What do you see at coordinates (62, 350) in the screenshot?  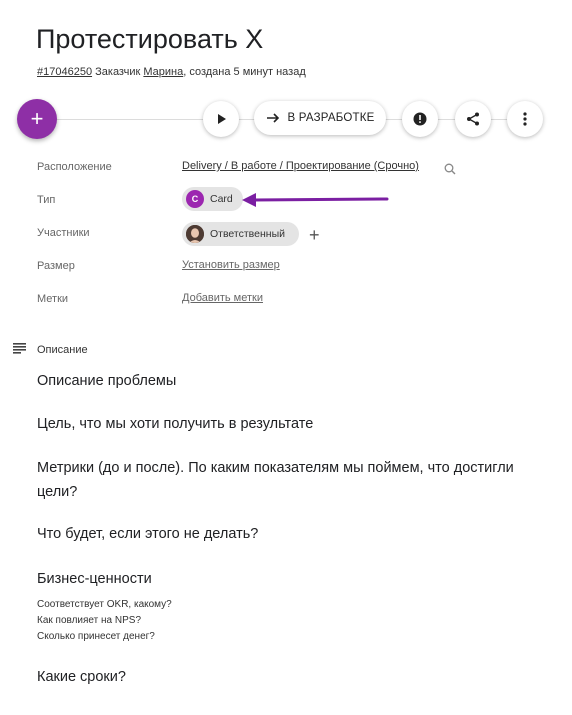 I see `description-label: Описание` at bounding box center [62, 350].